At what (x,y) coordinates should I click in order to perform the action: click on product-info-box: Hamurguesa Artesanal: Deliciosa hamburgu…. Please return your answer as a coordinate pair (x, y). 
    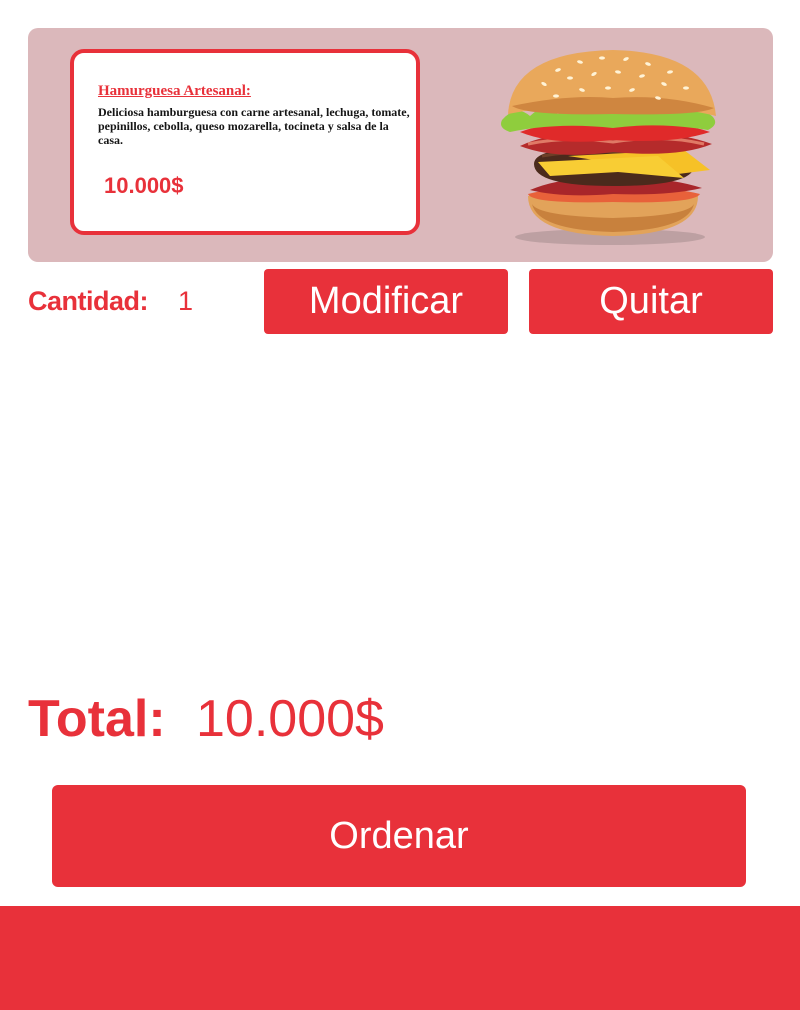
    Looking at the image, I should click on (245, 142).